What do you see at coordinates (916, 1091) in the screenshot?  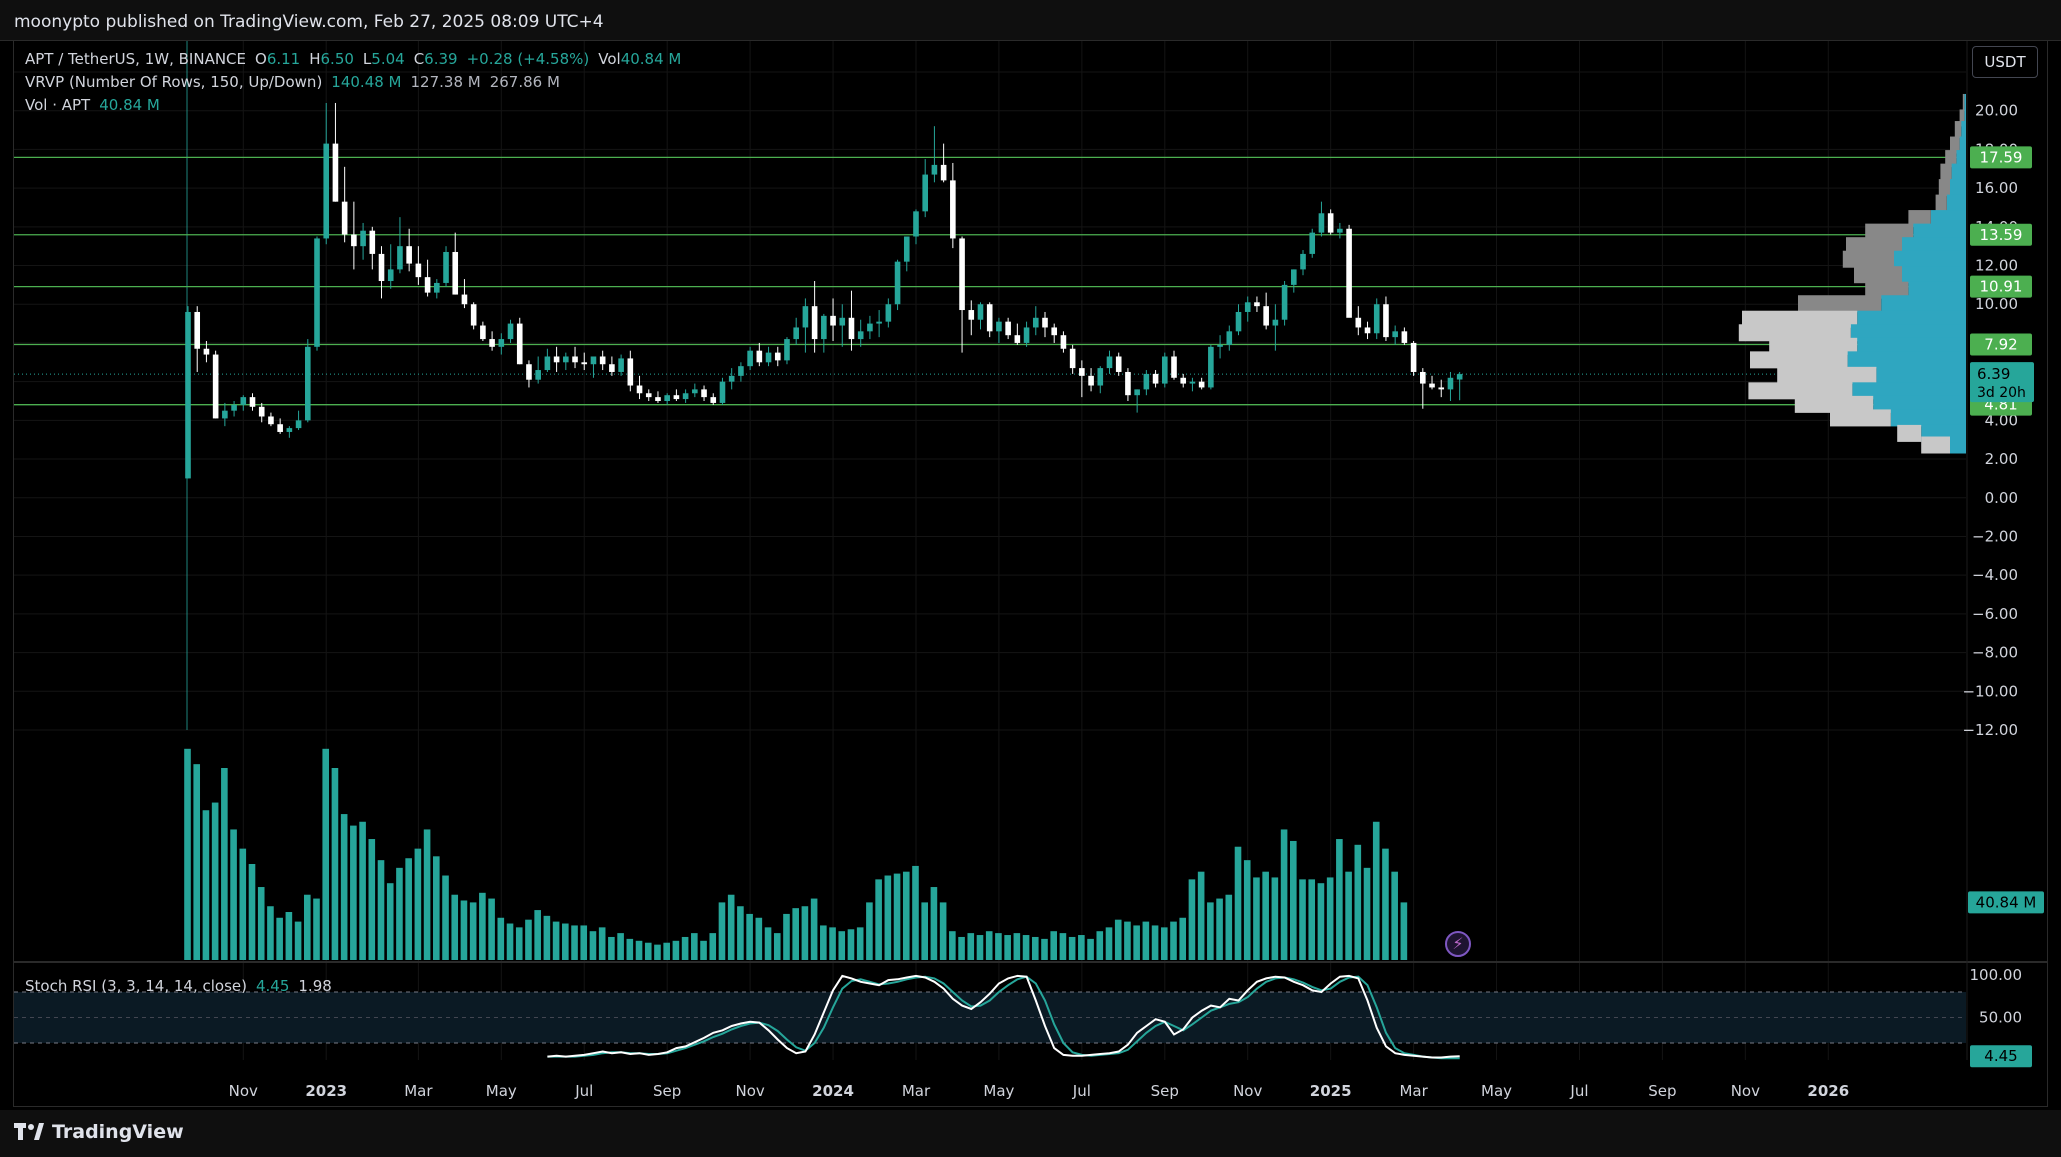 I see `time-tick-label: Mar` at bounding box center [916, 1091].